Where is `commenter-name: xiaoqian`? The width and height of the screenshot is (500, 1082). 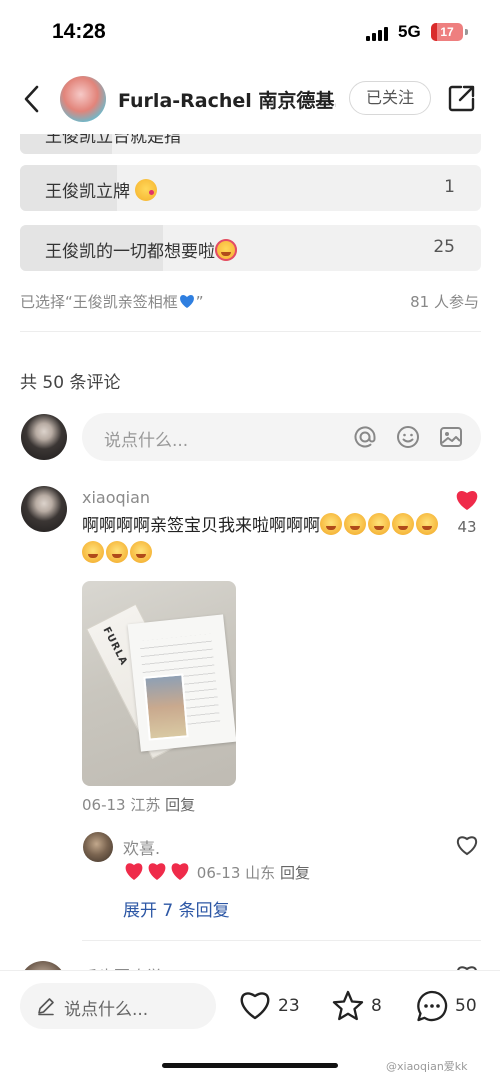 commenter-name: xiaoqian is located at coordinates (116, 497).